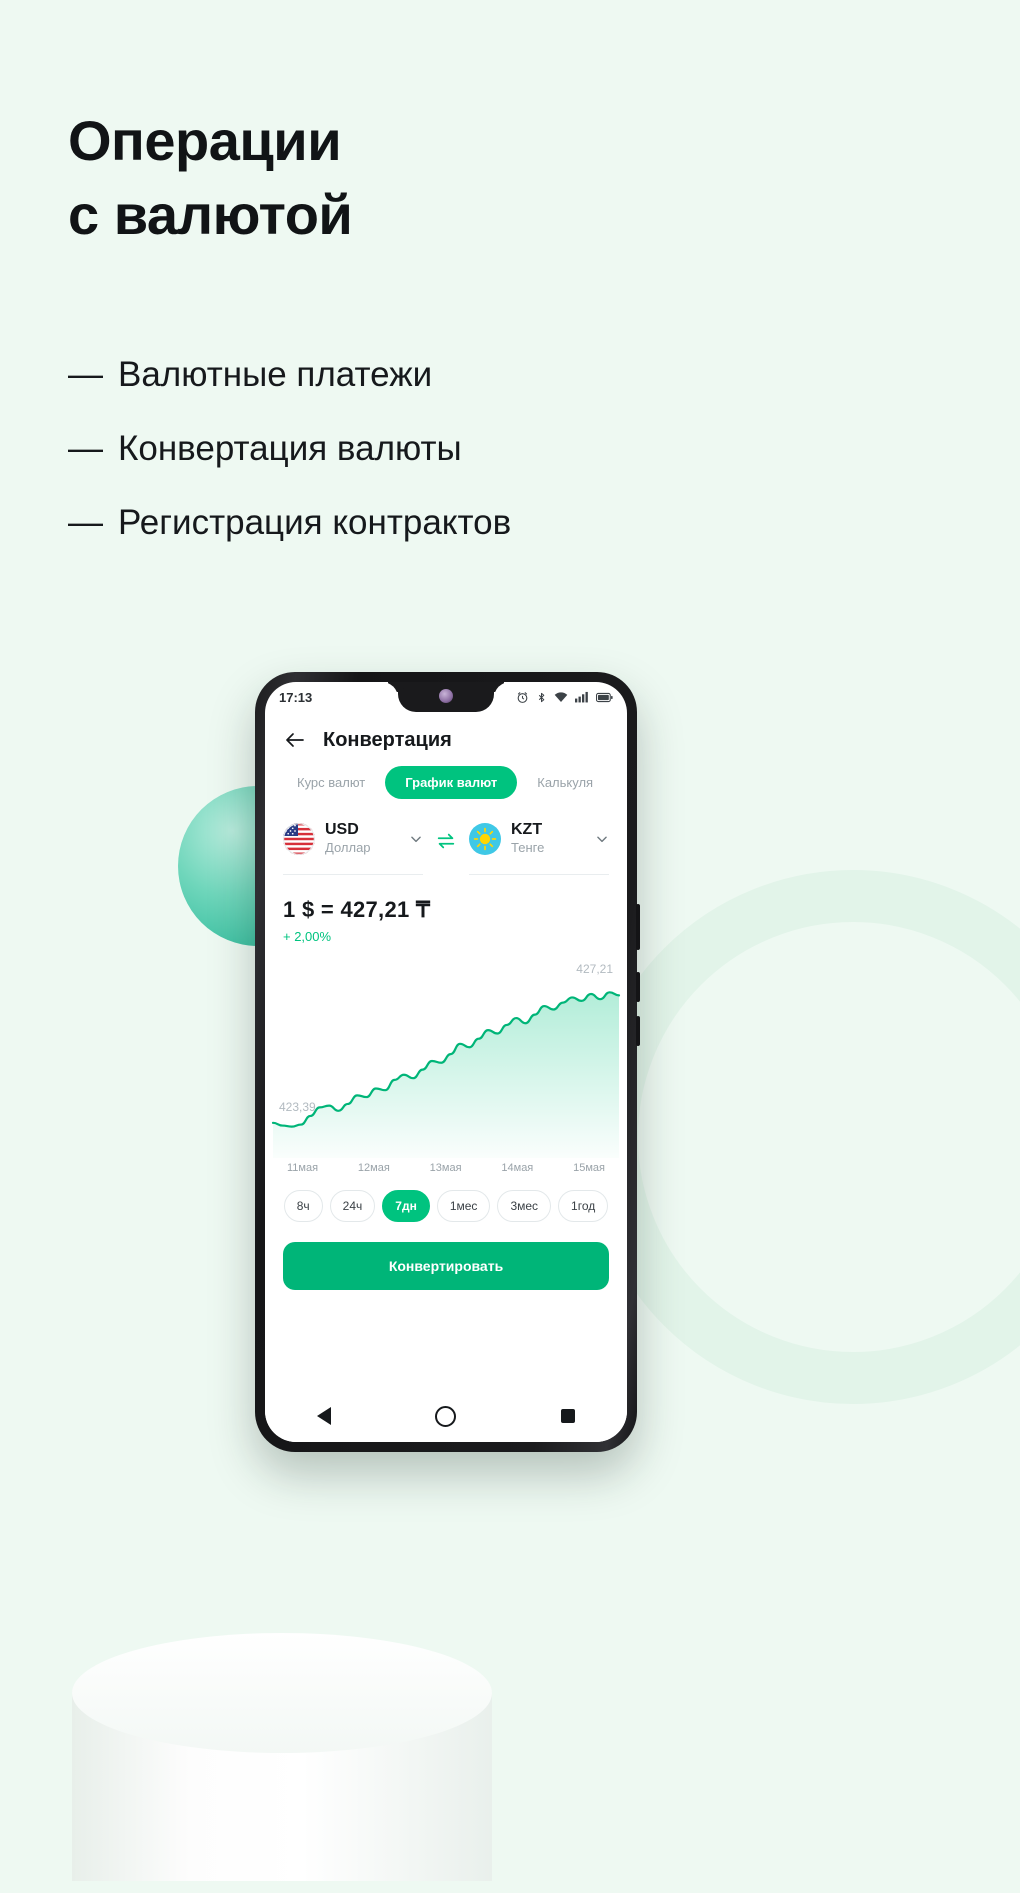  I want to click on wifi-icon, so click(561, 697).